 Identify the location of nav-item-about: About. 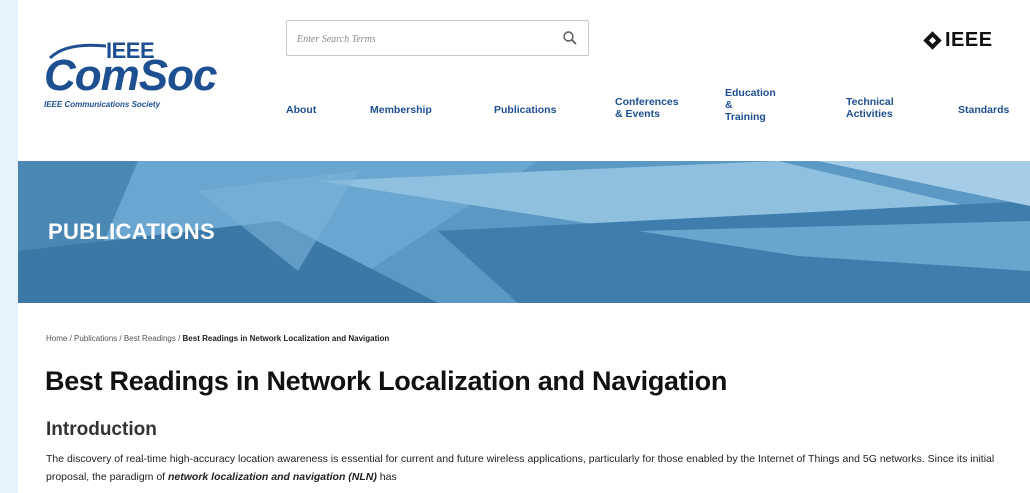
(301, 110).